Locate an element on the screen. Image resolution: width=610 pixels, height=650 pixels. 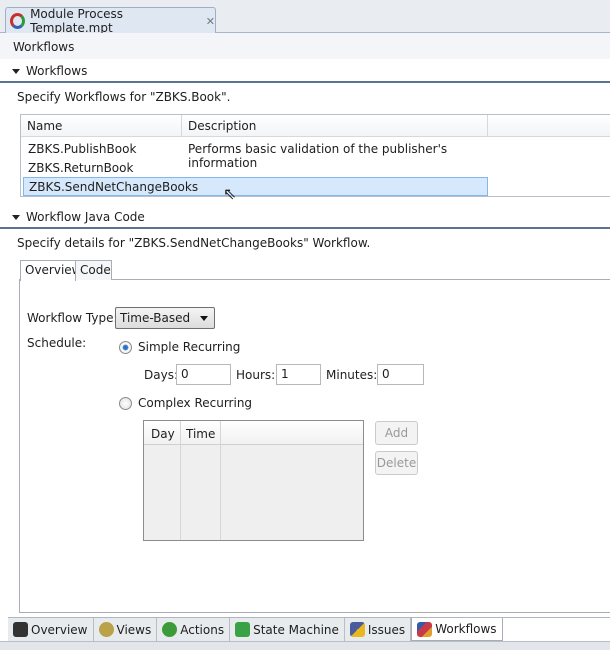
module-logo-icon is located at coordinates (18, 21).